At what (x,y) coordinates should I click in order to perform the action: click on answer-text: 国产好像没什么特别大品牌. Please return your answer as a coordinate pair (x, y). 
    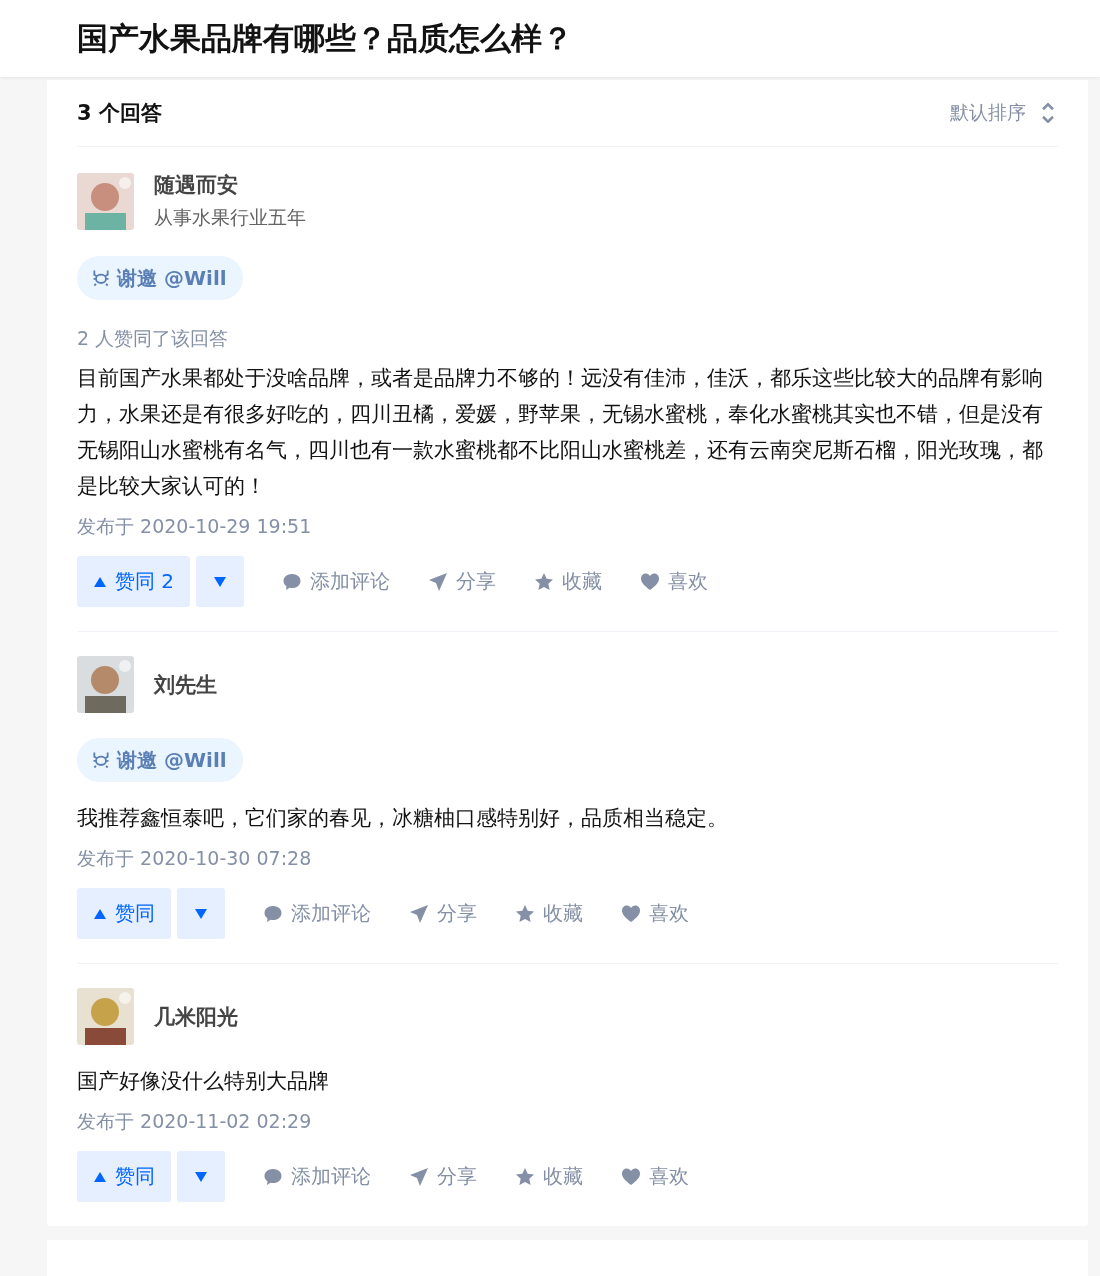
    Looking at the image, I should click on (203, 1081).